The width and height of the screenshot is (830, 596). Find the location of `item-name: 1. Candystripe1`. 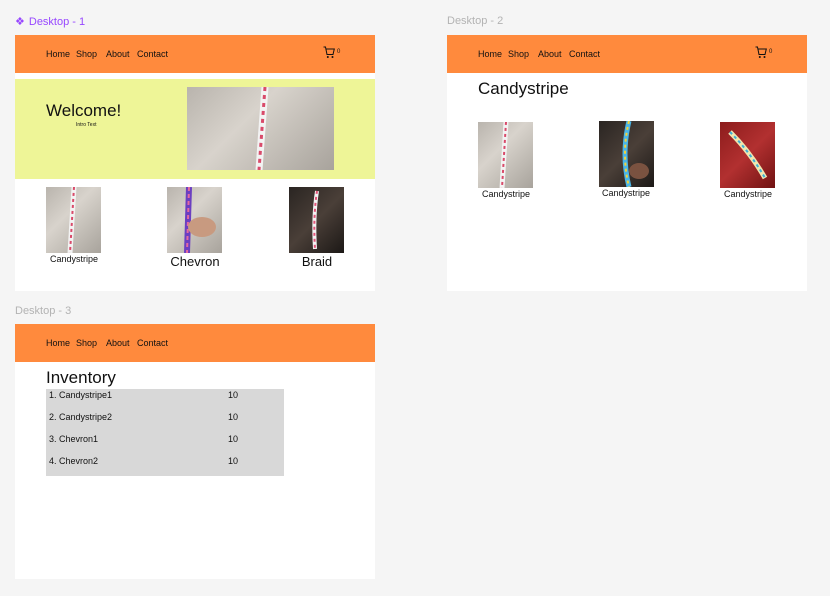

item-name: 1. Candystripe1 is located at coordinates (81, 395).